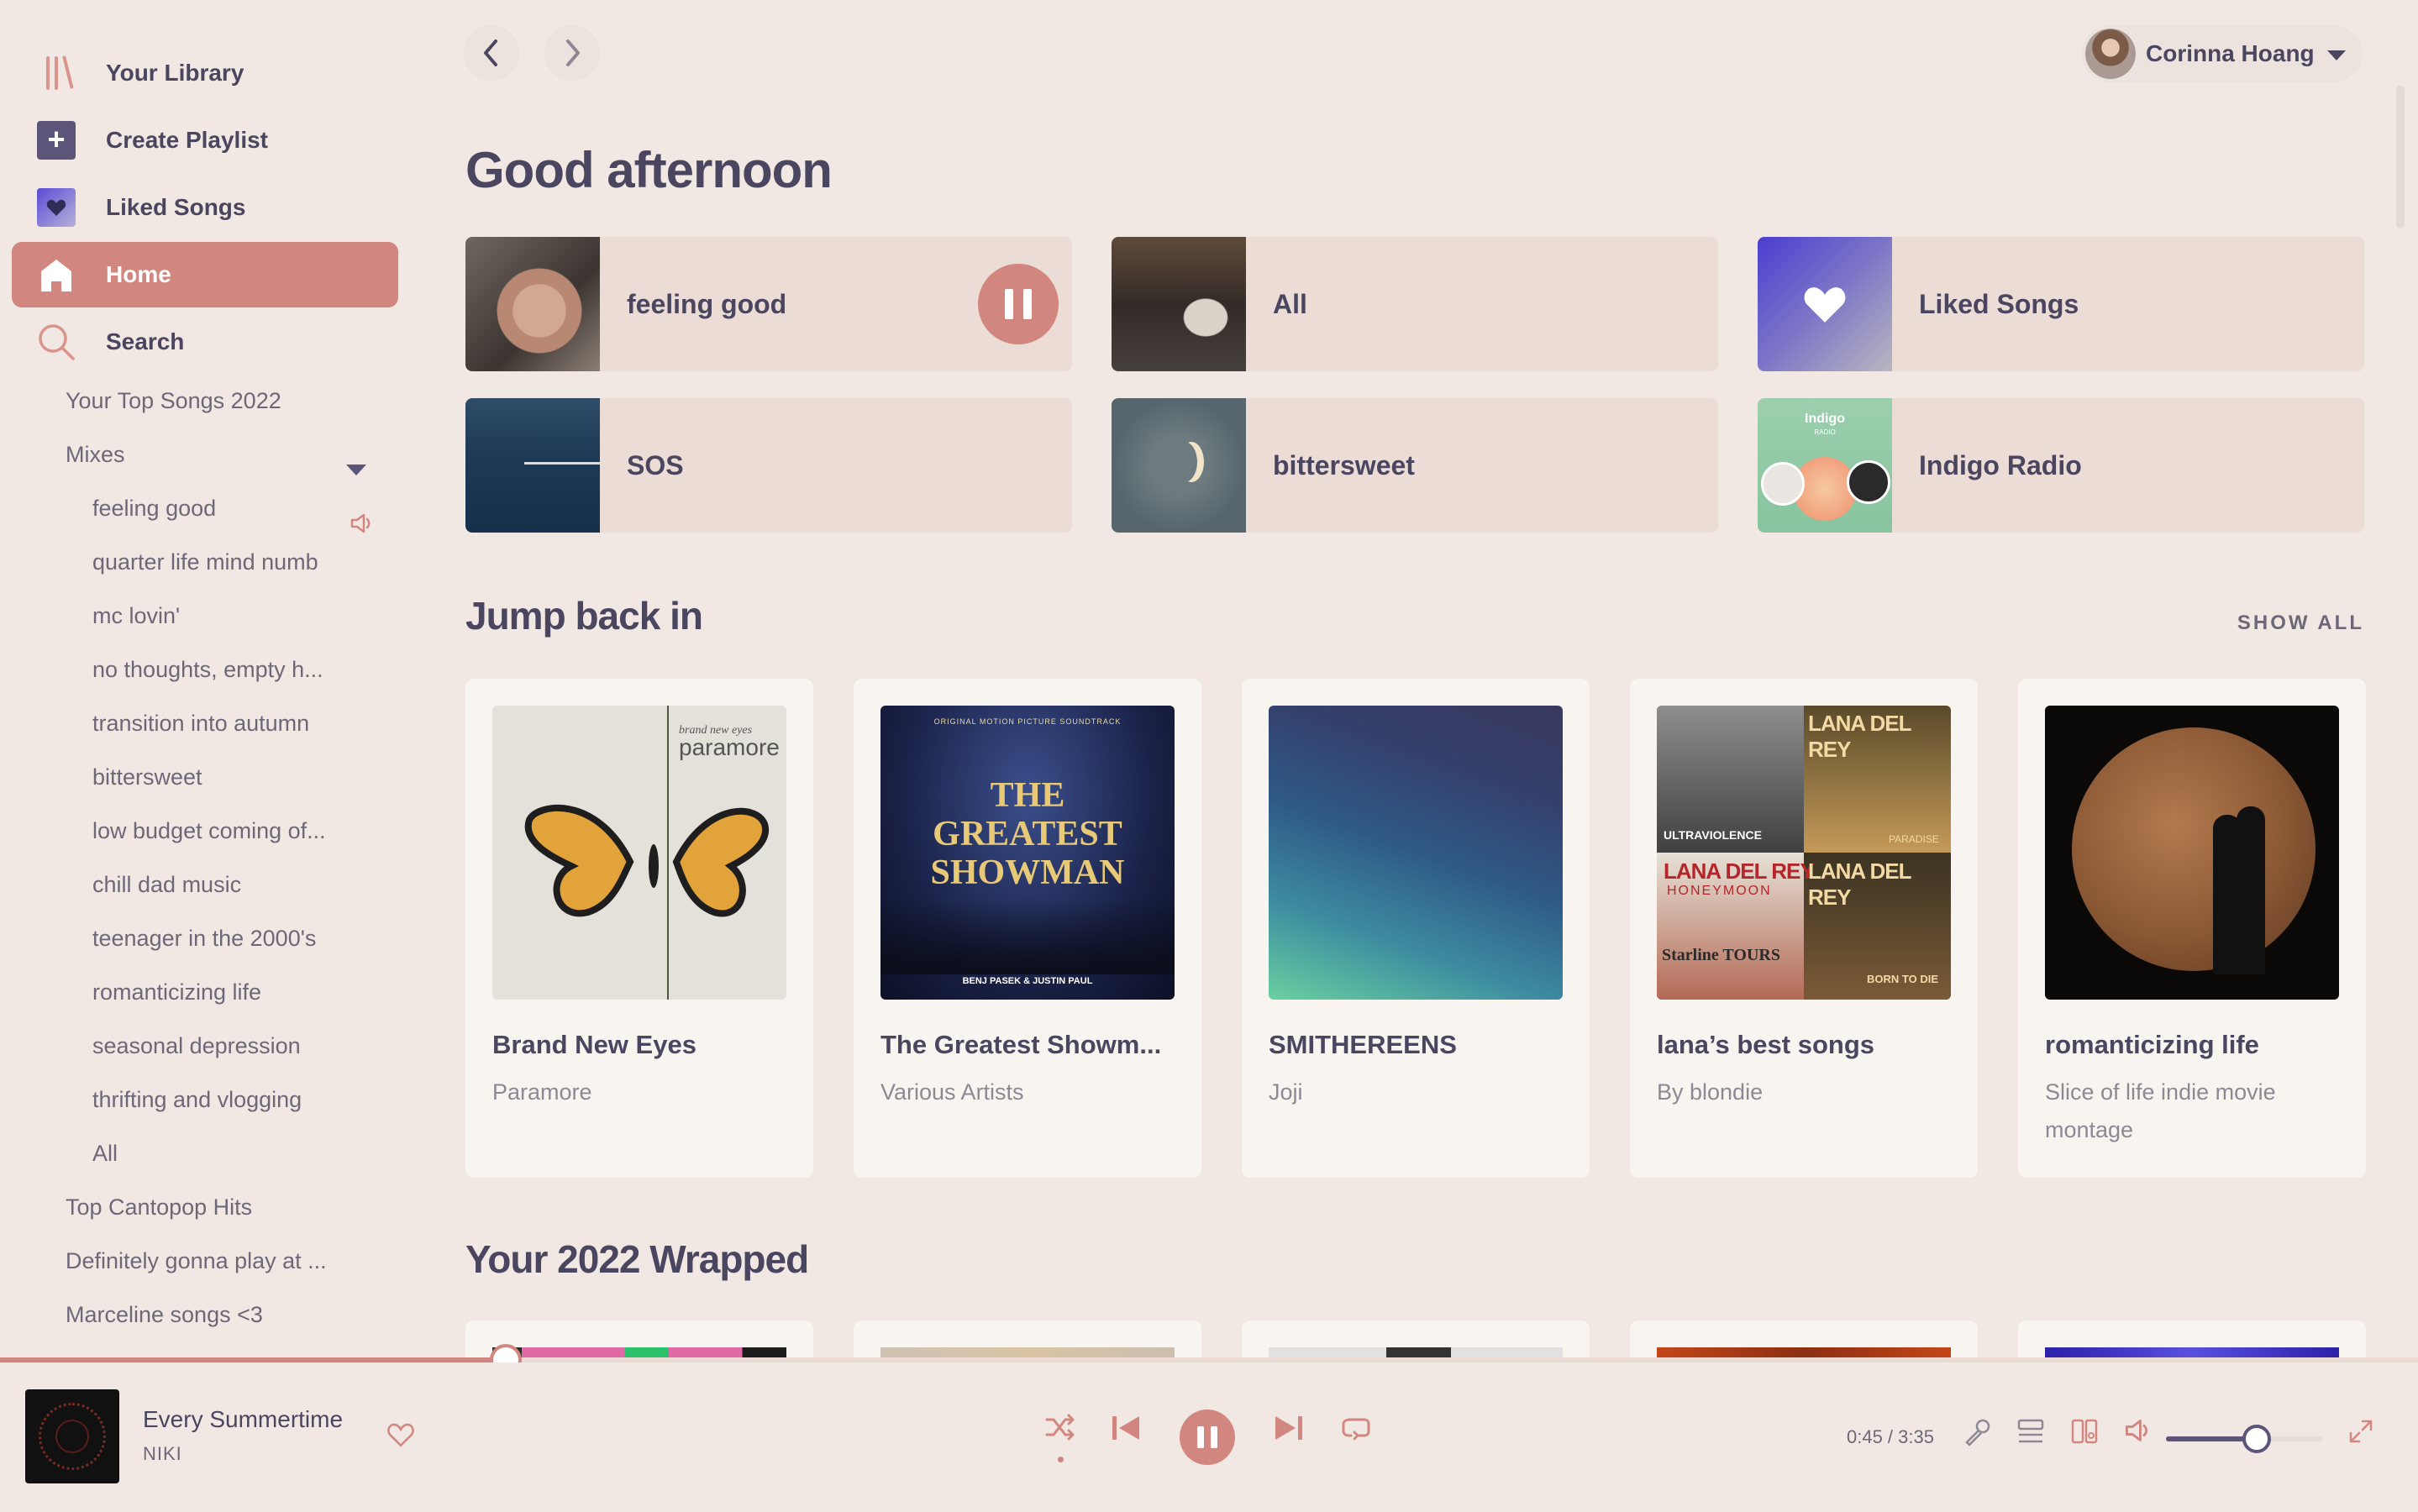  What do you see at coordinates (1289, 1428) in the screenshot?
I see `next-button` at bounding box center [1289, 1428].